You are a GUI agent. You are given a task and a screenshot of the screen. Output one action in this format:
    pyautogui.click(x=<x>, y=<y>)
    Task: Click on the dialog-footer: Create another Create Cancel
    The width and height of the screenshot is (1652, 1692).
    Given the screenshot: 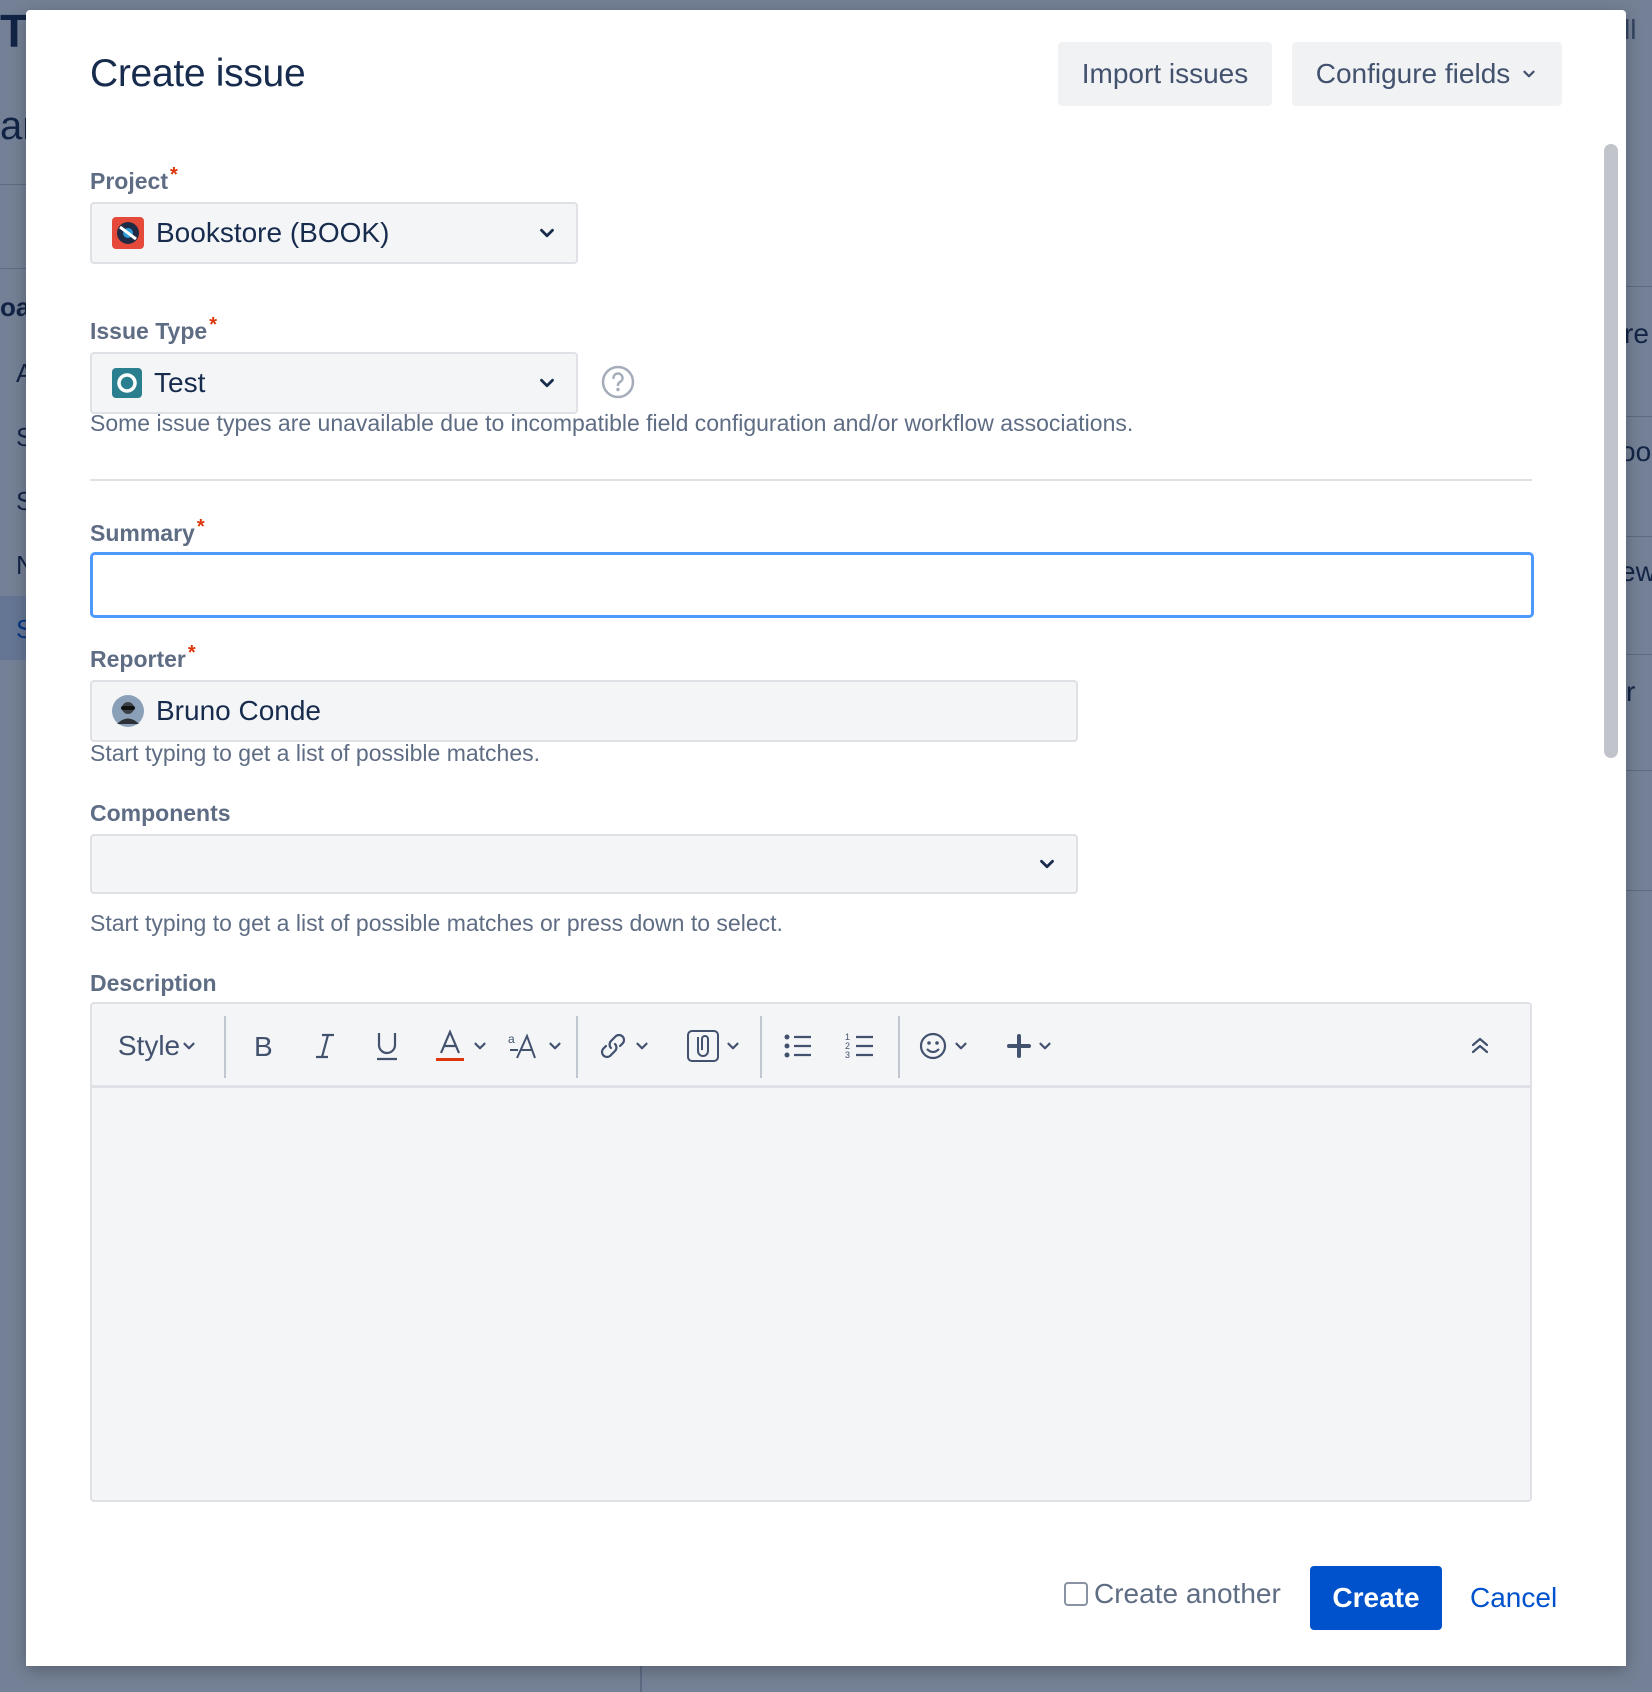 What is the action you would take?
    pyautogui.click(x=826, y=1598)
    